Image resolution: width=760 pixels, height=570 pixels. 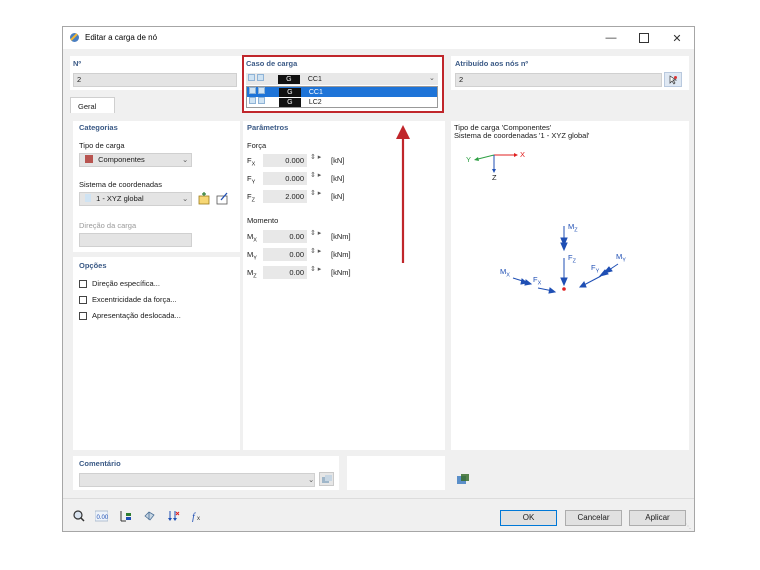 What do you see at coordinates (492, 63) in the screenshot?
I see `assigned-nodes-label: Atribuído aos nós nº` at bounding box center [492, 63].